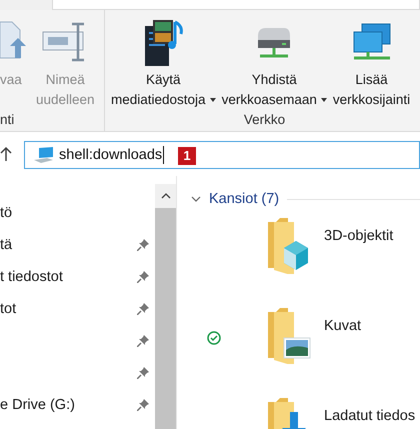 The height and width of the screenshot is (429, 420). What do you see at coordinates (265, 120) in the screenshot?
I see `group-label: Verkko` at bounding box center [265, 120].